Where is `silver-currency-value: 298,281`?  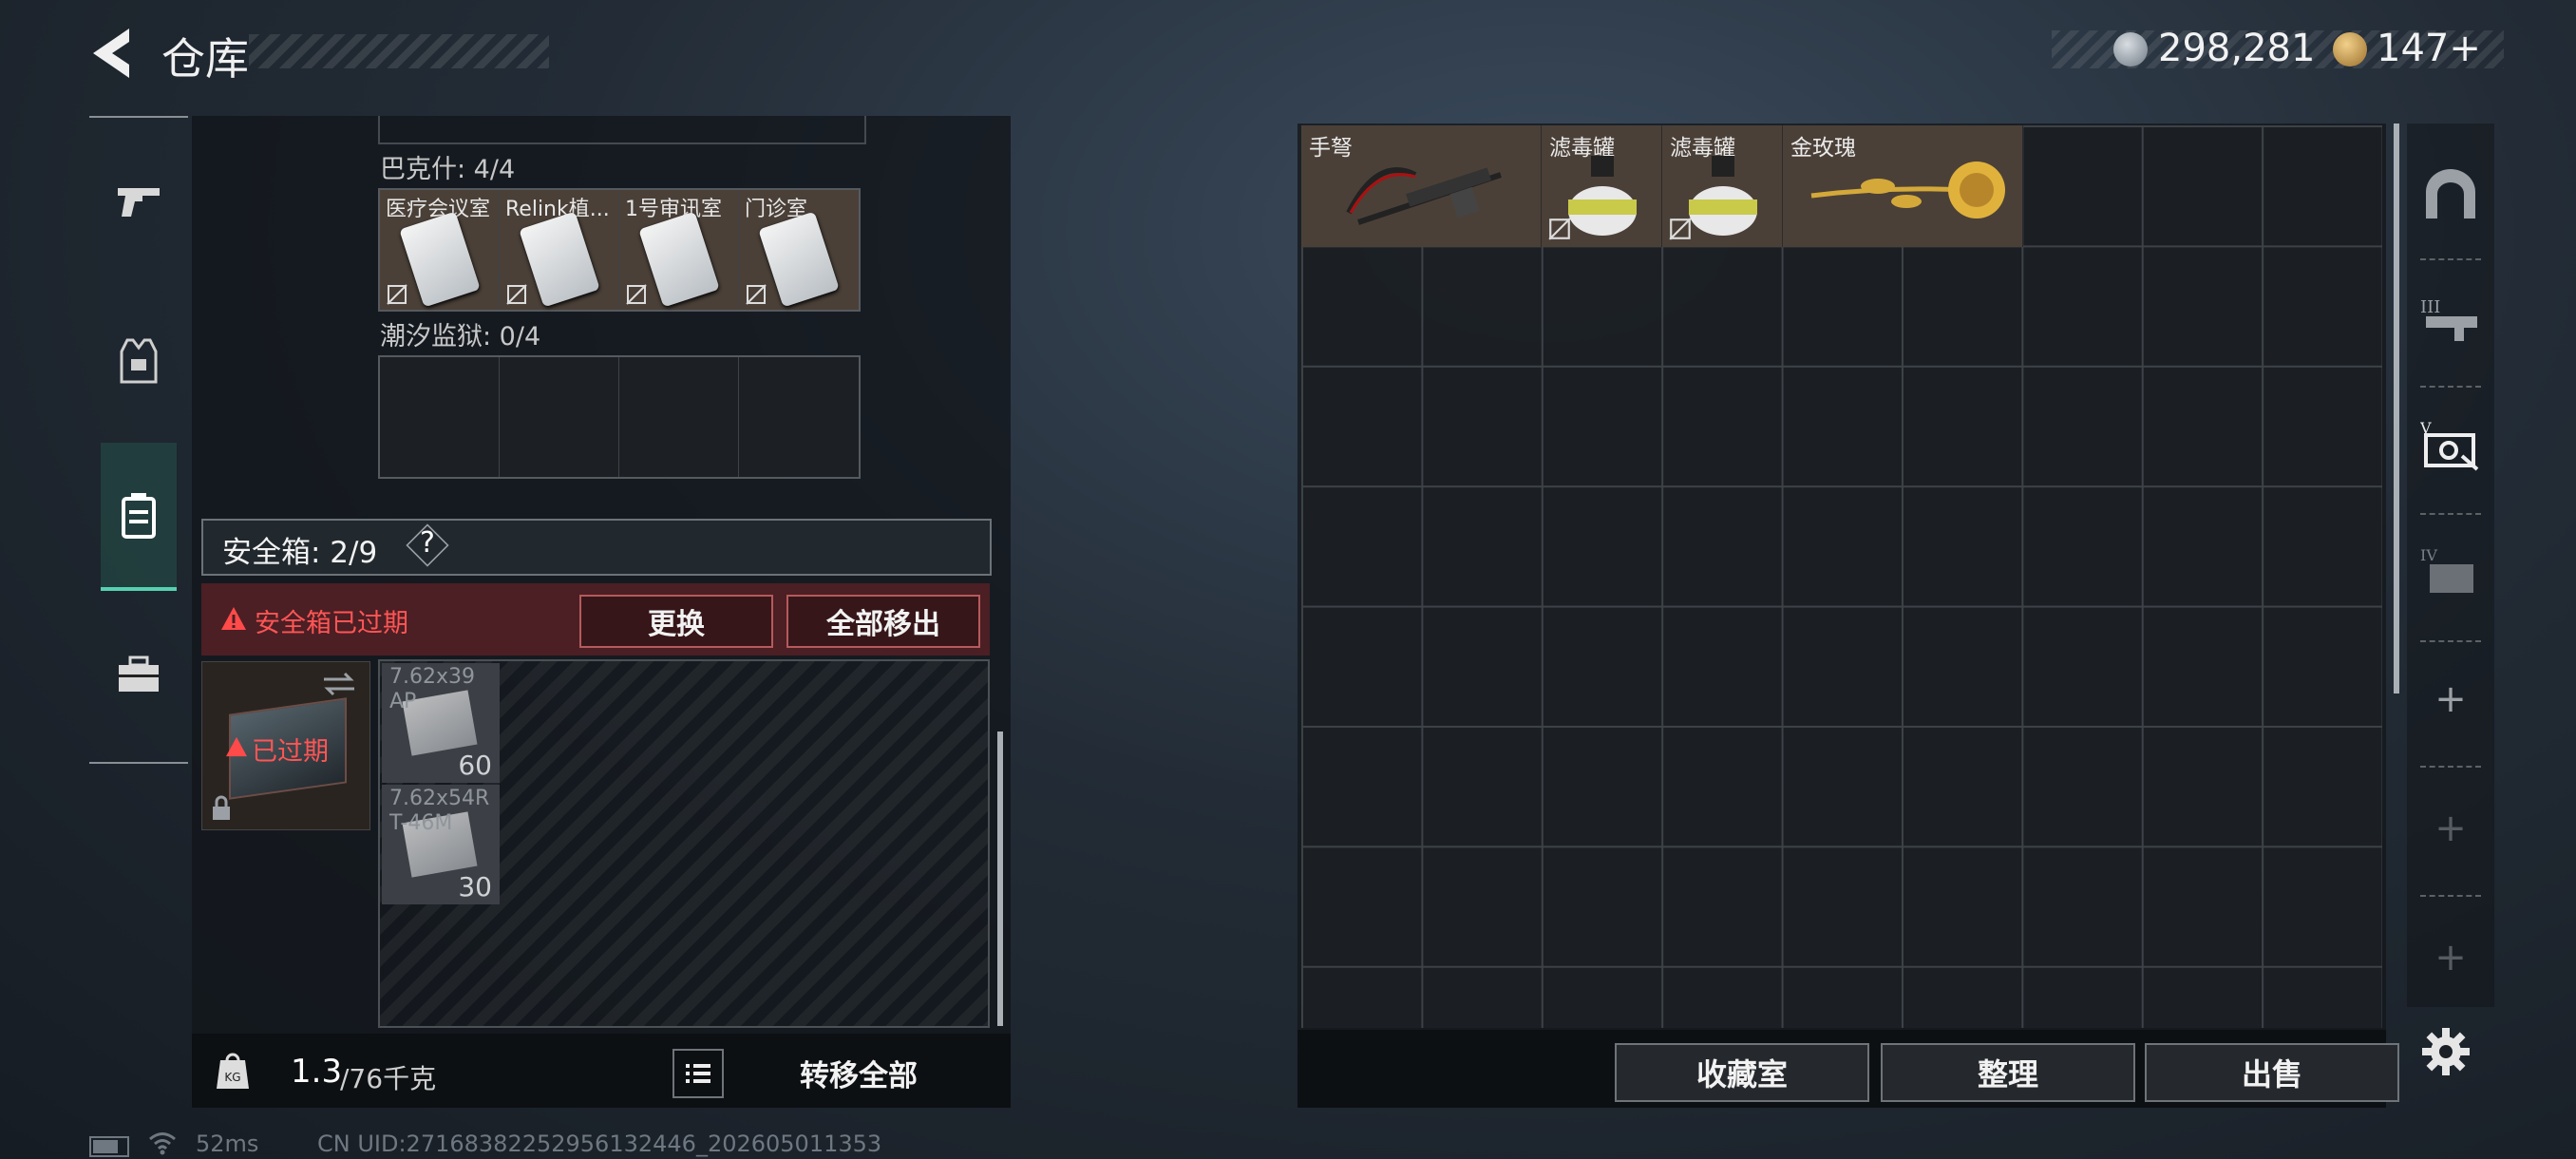
silver-currency-value: 298,281 is located at coordinates (2237, 48).